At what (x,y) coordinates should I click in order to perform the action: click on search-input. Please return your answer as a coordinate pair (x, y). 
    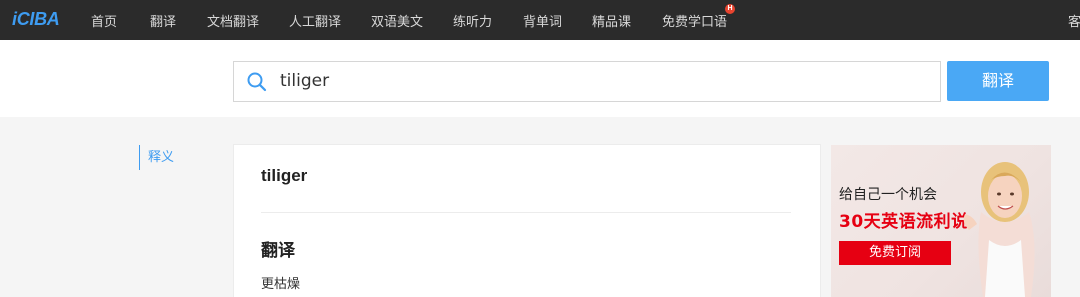
    Looking at the image, I should click on (600, 81).